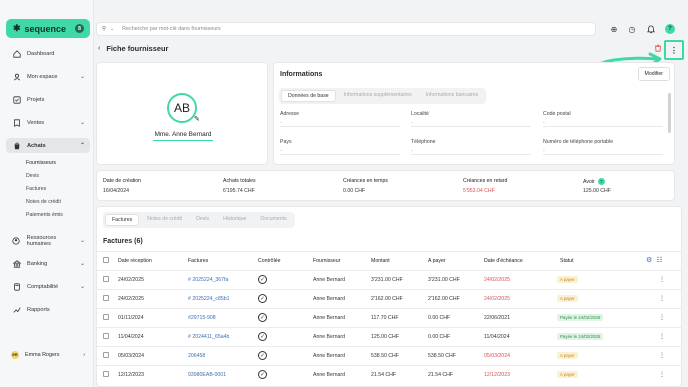 This screenshot has width=688, height=387. I want to click on bell-icon, so click(651, 29).